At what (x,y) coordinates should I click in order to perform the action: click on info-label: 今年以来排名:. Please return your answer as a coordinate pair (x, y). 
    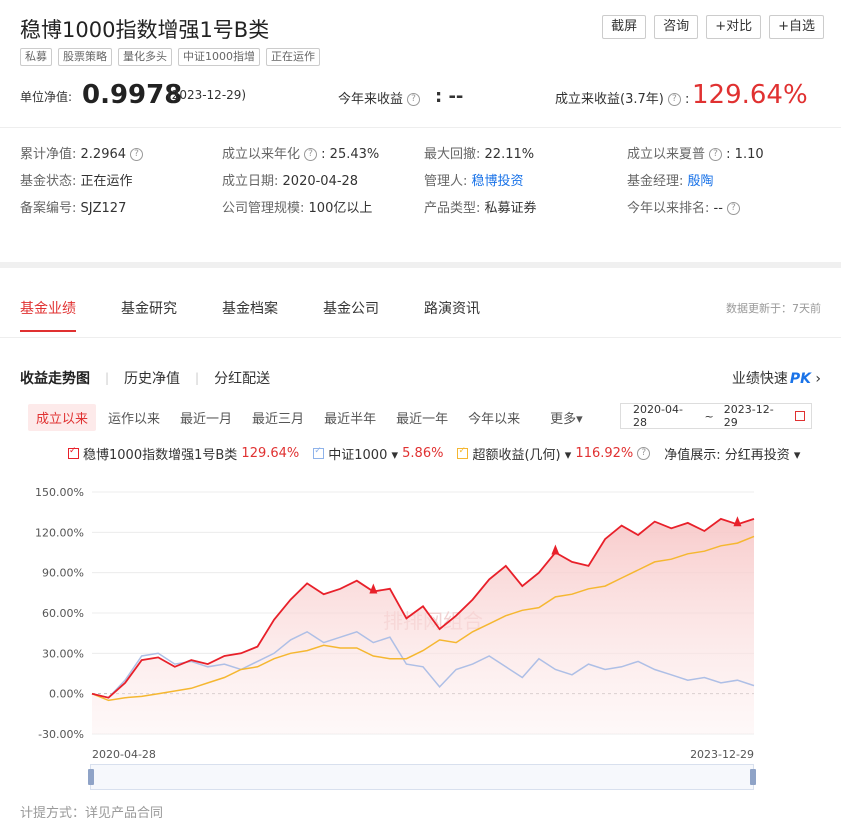
    Looking at the image, I should click on (668, 208).